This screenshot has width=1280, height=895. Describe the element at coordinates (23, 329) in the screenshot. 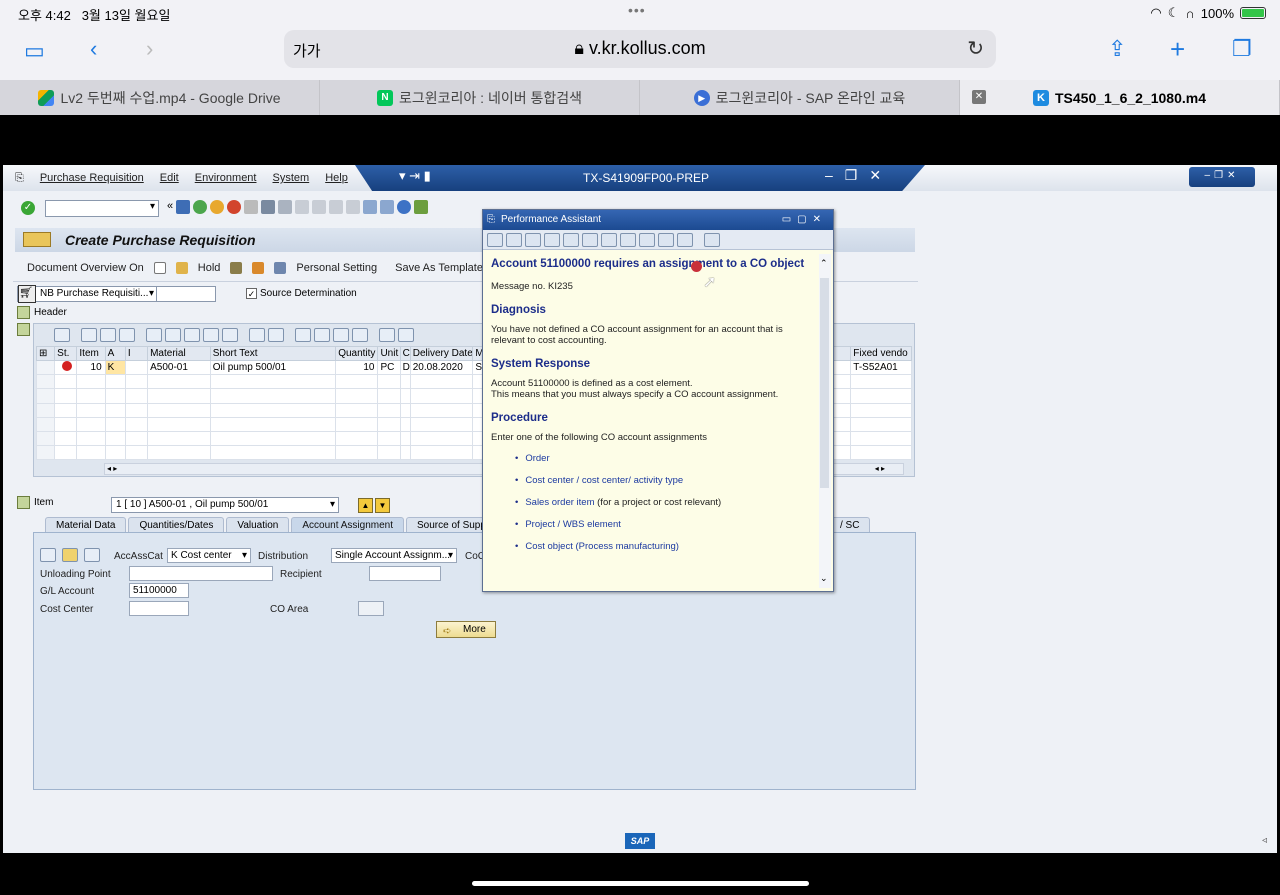

I see `expand-items-icon` at that location.